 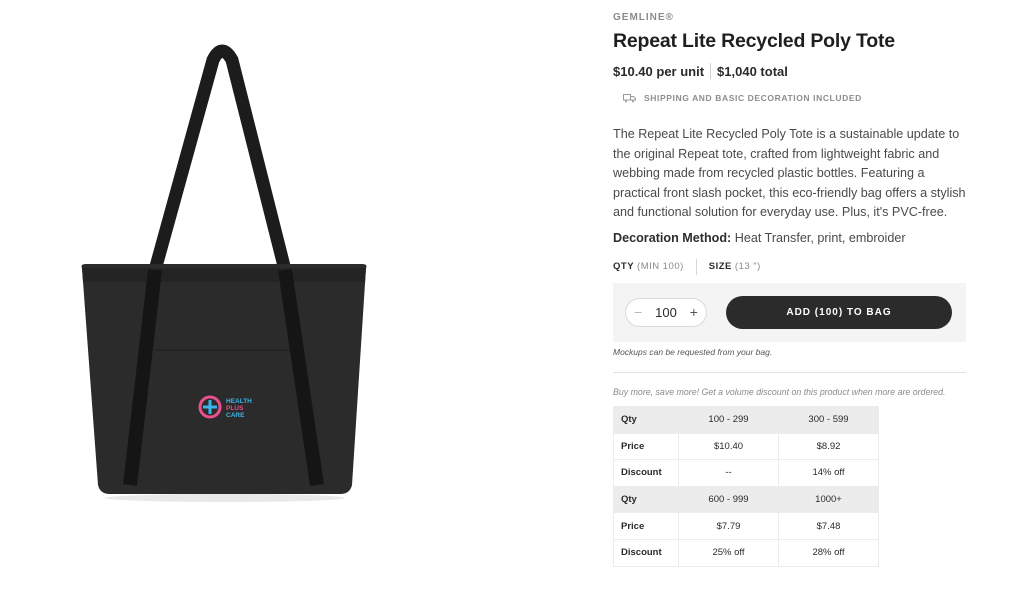 I want to click on mockup-note: Mockups can be requested from your bag., so click(x=693, y=351).